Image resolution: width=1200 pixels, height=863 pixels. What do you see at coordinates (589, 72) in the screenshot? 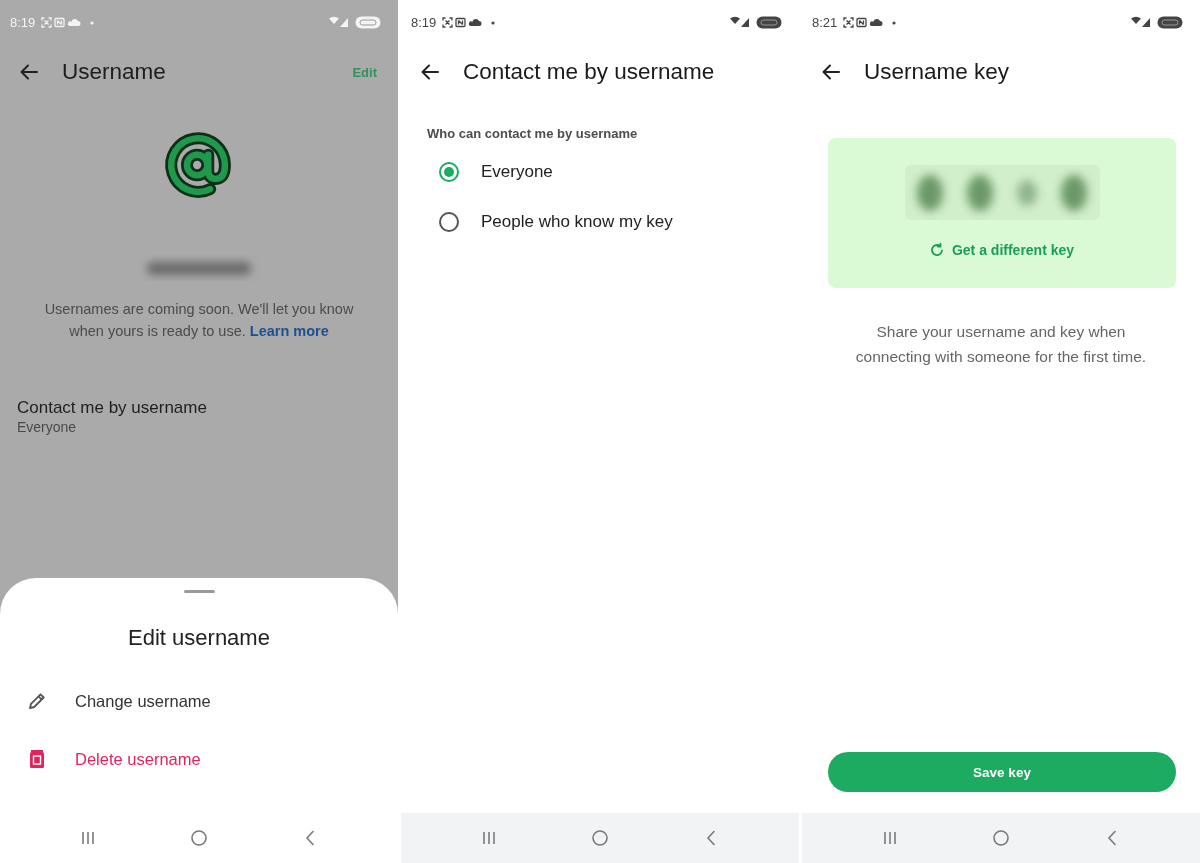
I see `screen-title: Contact me by username` at bounding box center [589, 72].